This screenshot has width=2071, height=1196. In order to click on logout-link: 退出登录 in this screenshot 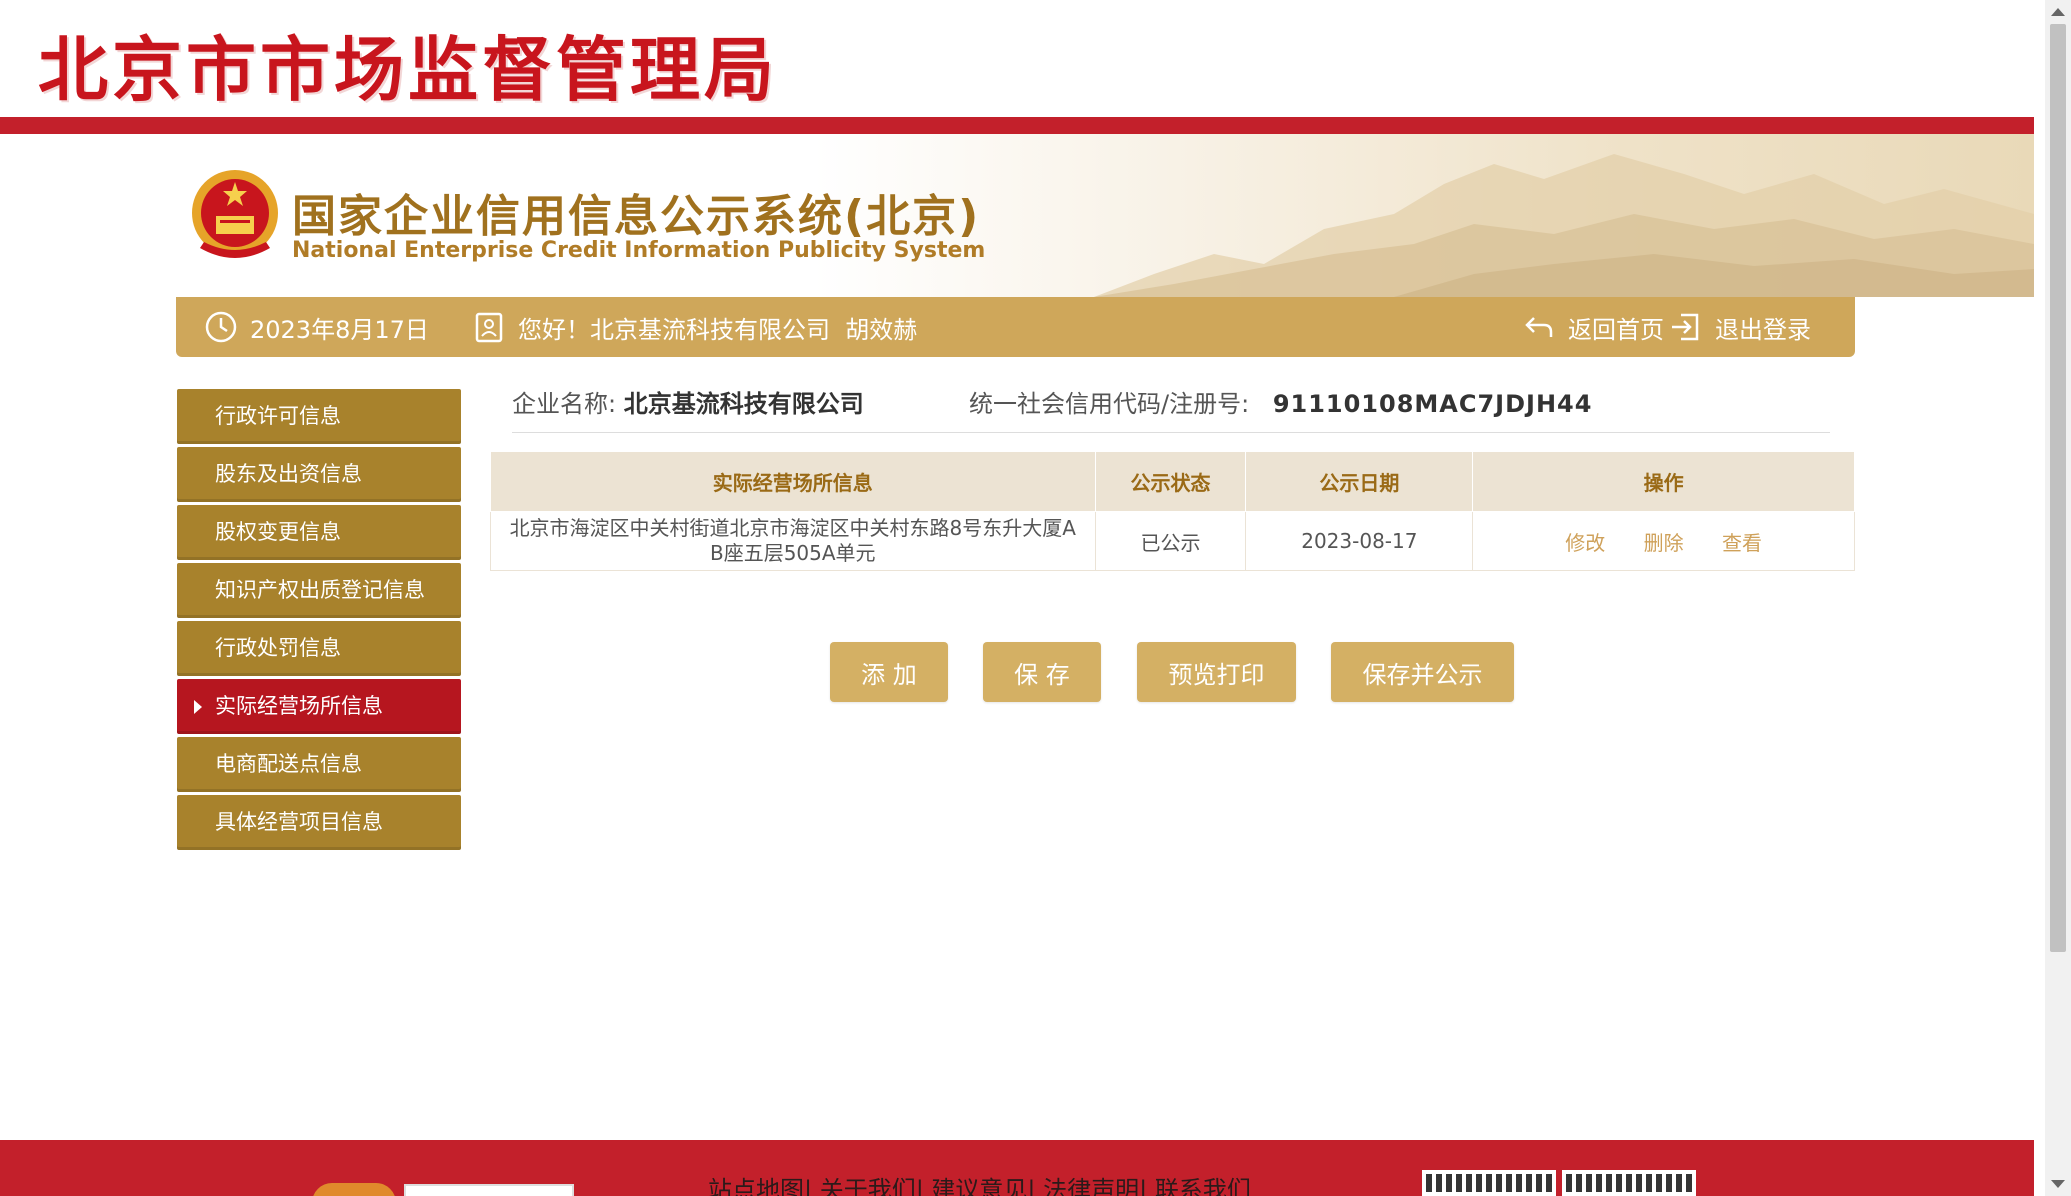, I will do `click(1740, 327)`.